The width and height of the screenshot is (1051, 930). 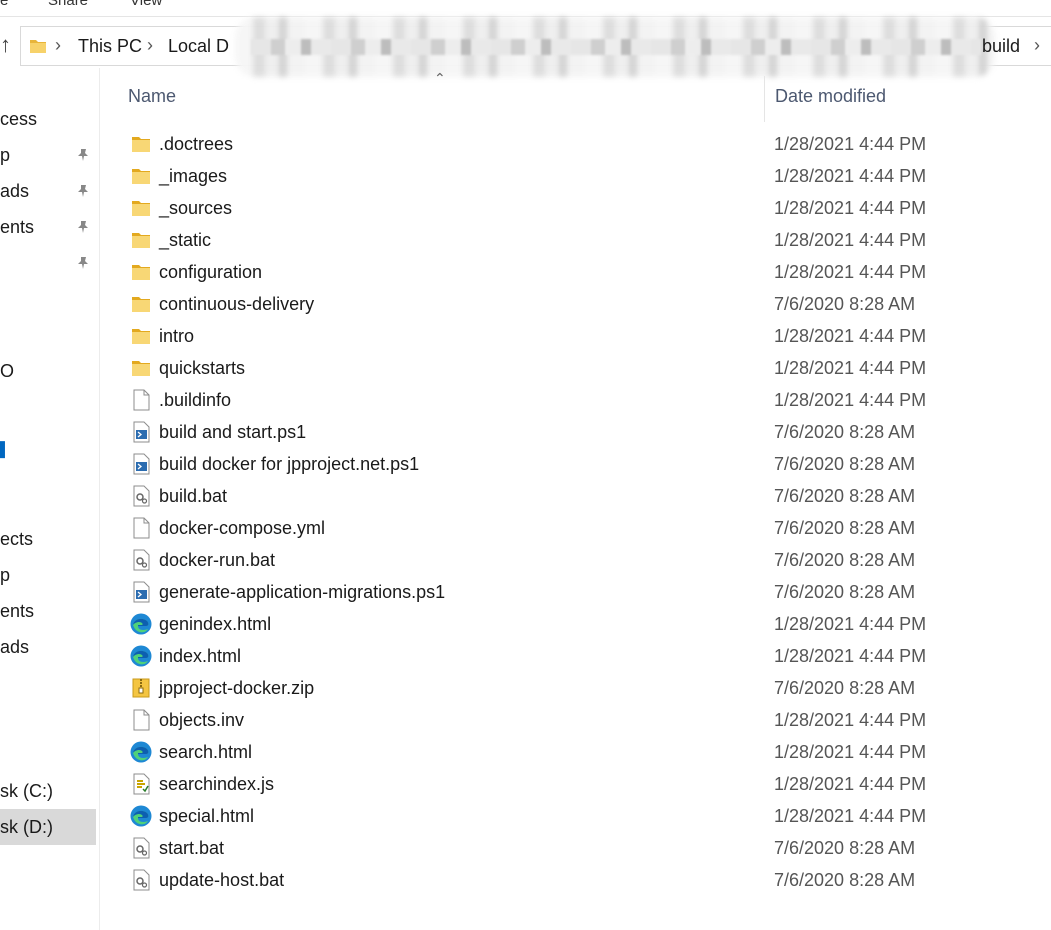 What do you see at coordinates (110, 46) in the screenshot?
I see `breadcrumb-this-pc: This PC` at bounding box center [110, 46].